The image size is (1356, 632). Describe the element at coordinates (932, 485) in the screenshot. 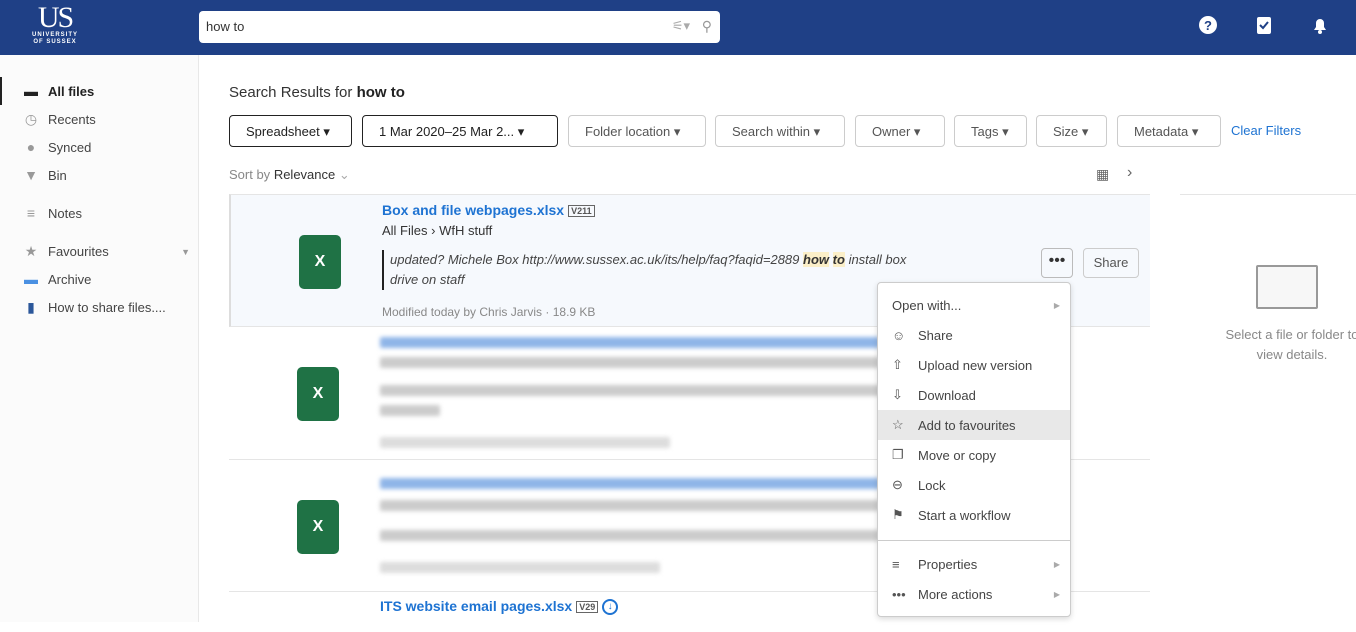

I see `label: Lock` at that location.